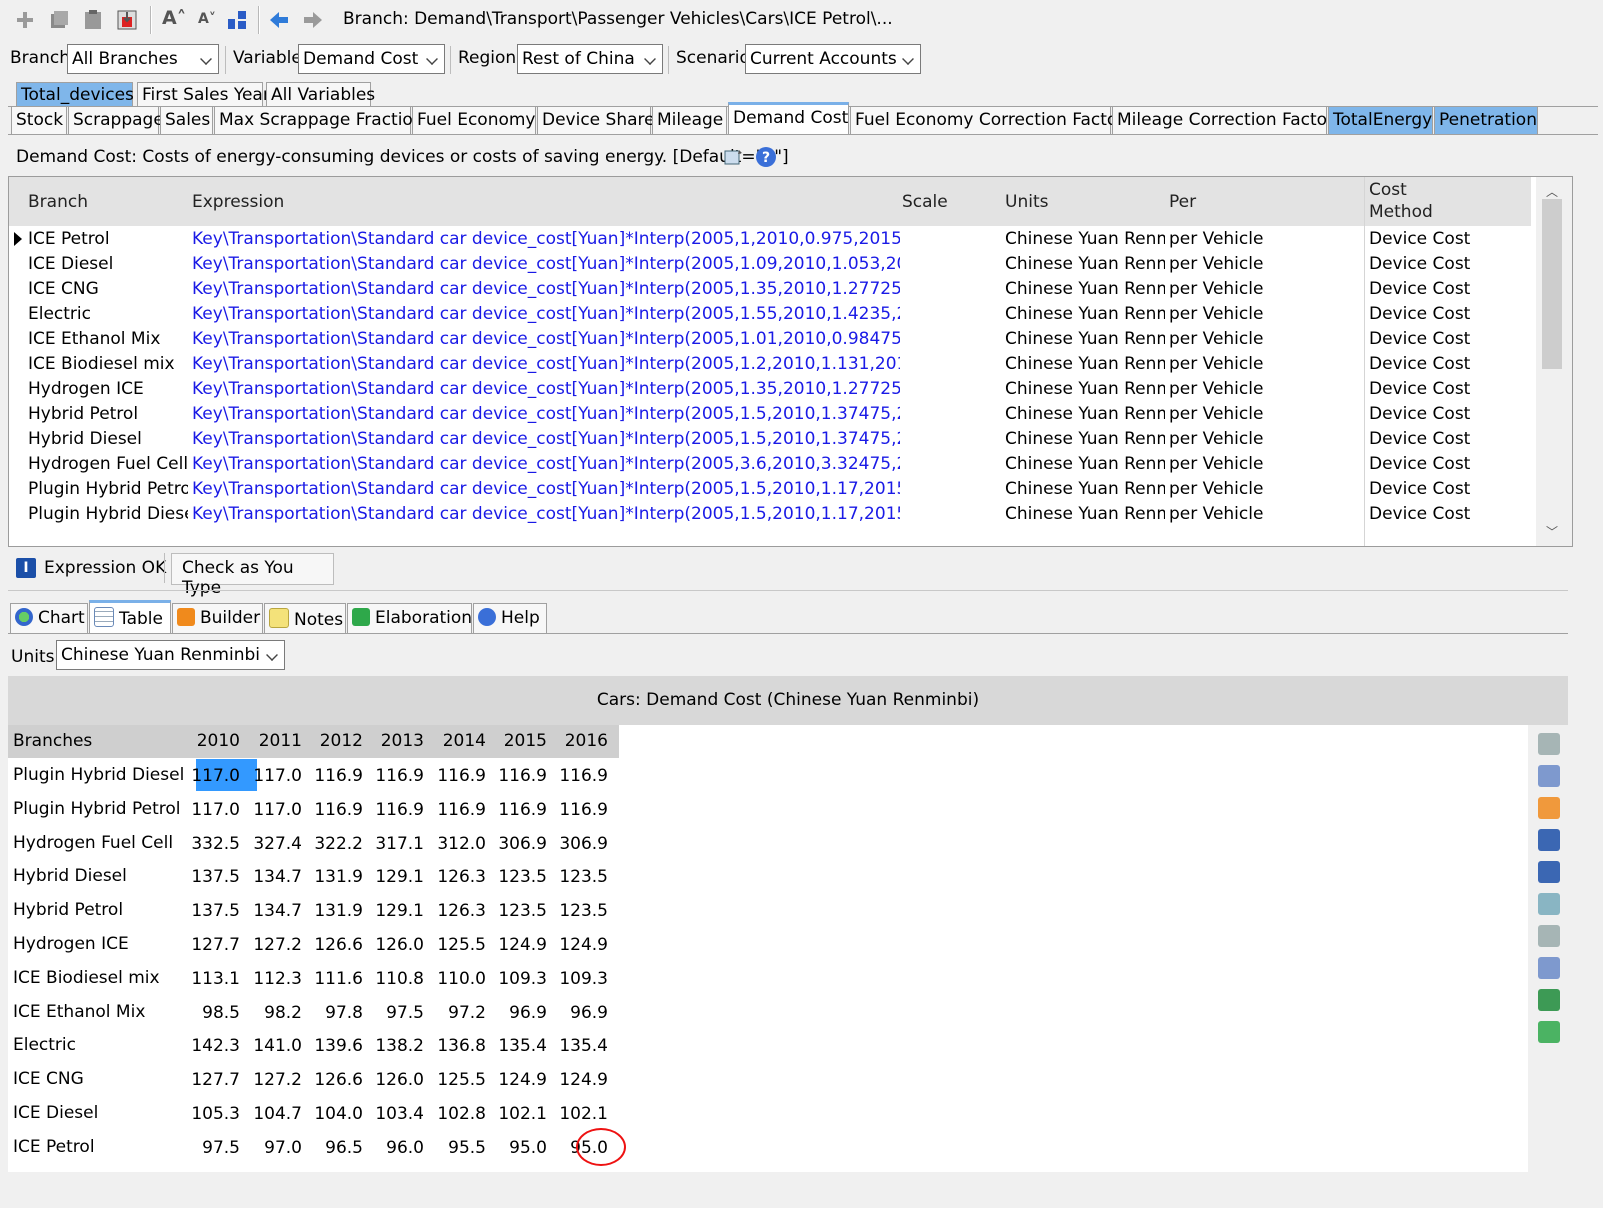 The width and height of the screenshot is (1603, 1208). Describe the element at coordinates (212, 1148) in the screenshot. I see `table-cell: 97.5` at that location.